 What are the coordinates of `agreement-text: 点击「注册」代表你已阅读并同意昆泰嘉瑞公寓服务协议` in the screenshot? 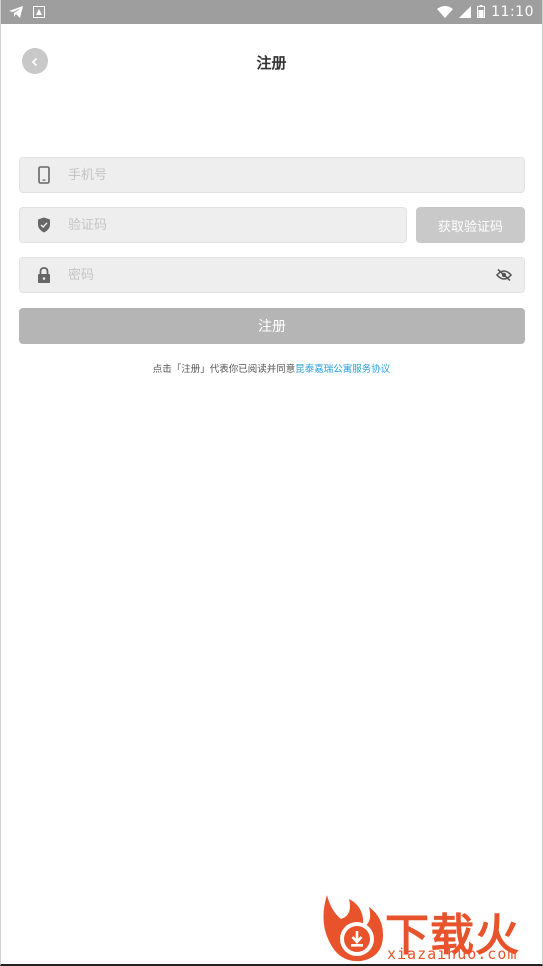 It's located at (271, 368).